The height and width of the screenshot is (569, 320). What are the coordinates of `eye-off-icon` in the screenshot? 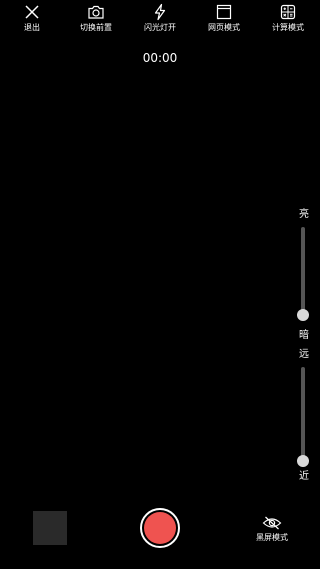 It's located at (272, 523).